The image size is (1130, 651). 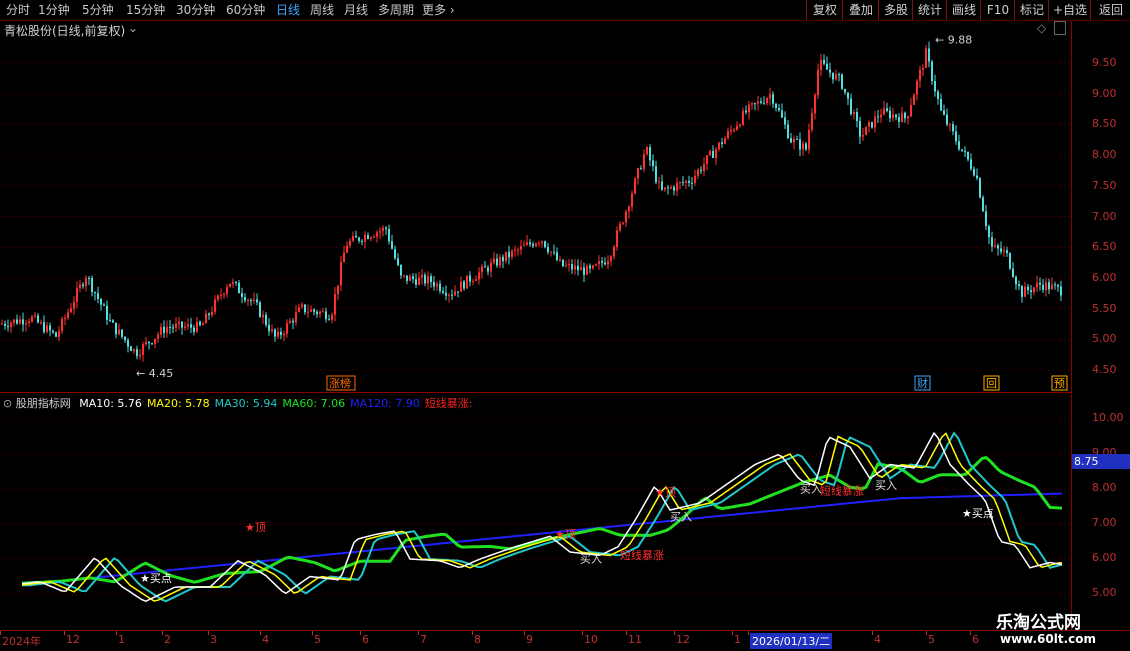 I want to click on chevron-down-icon: ⌄, so click(x=133, y=28).